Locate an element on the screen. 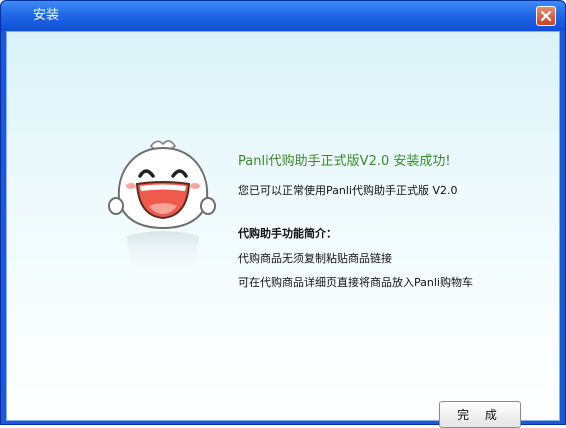 The width and height of the screenshot is (566, 428). usage-message: 您已可以正常使用Panli代购助手正式版 V2.0 is located at coordinates (348, 190).